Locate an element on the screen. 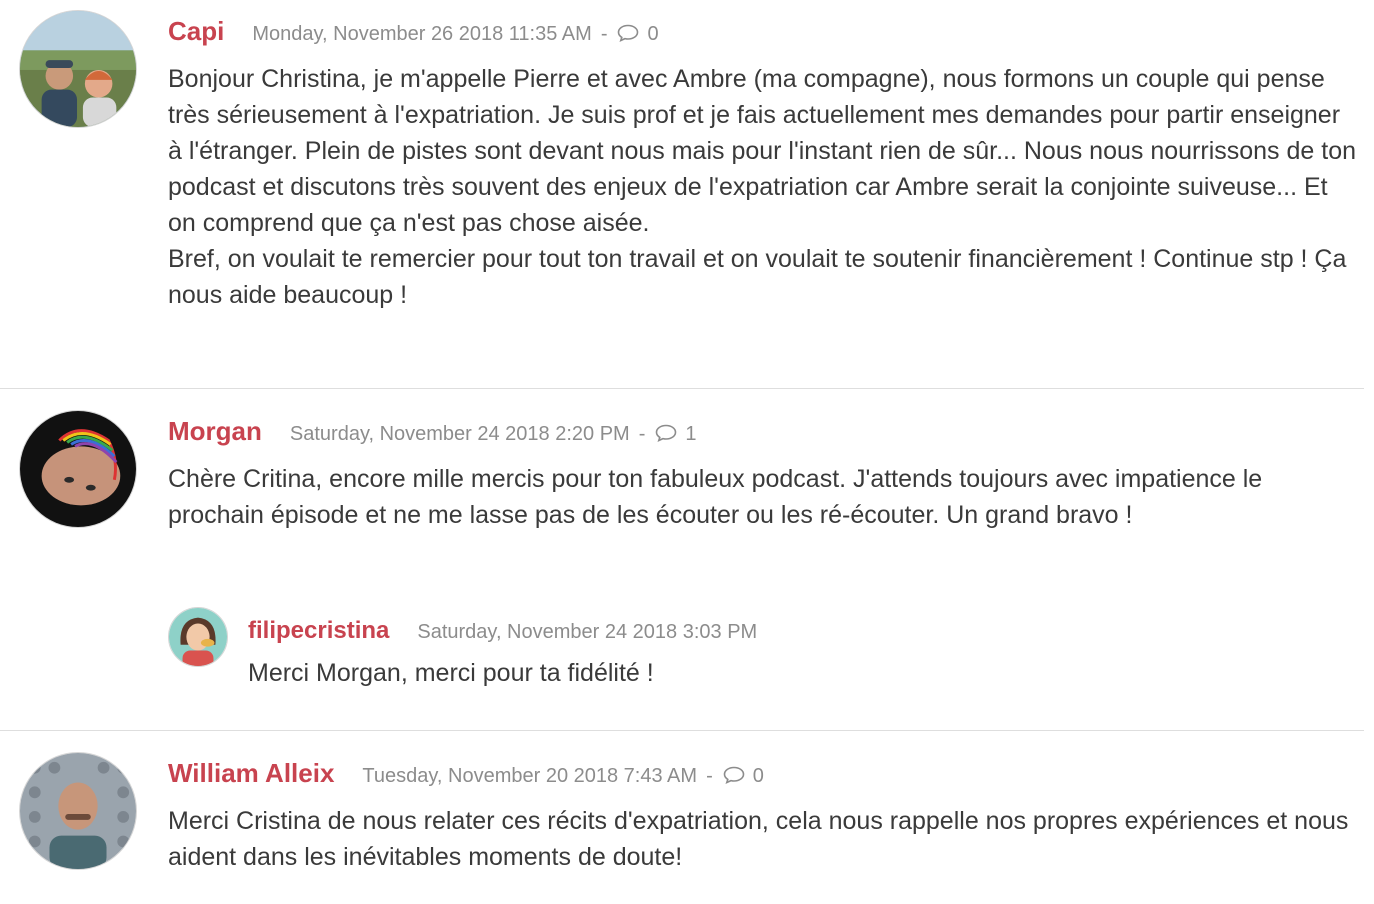 The width and height of the screenshot is (1374, 904). avatar-william-alleix is located at coordinates (78, 811).